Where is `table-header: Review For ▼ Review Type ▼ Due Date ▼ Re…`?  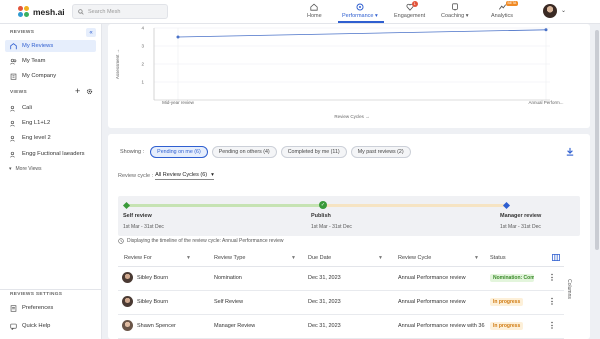
table-header: Review For ▼ Review Type ▼ Due Date ▼ Re… is located at coordinates (341, 258).